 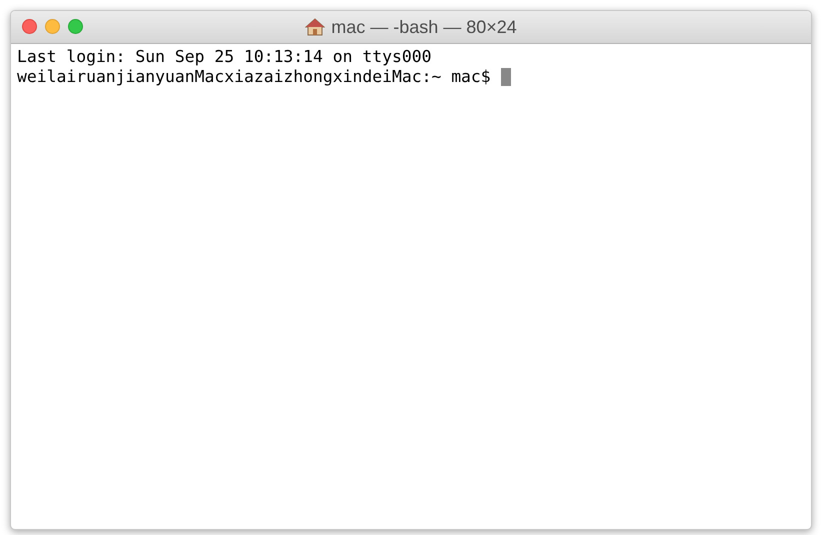 I want to click on terminal-line: weilairuanjianyuanMacxiazaizhongxindeiMac:~ mac$, so click(x=254, y=77).